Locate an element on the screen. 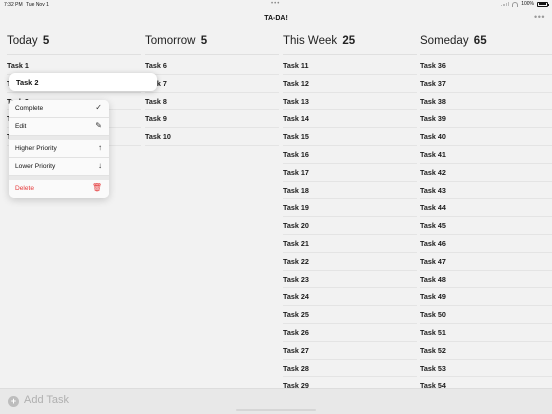 Image resolution: width=552 pixels, height=414 pixels. task-row: Task 15 is located at coordinates (350, 137).